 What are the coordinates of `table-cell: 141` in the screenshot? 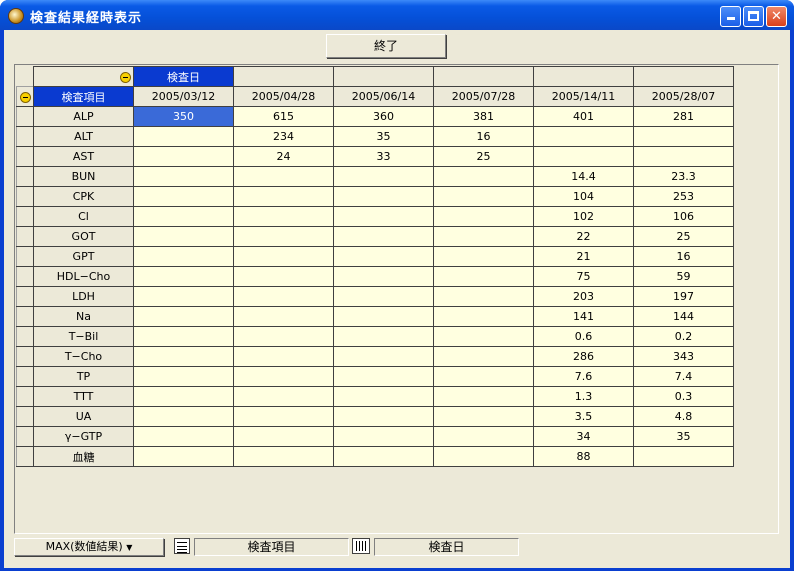 It's located at (583, 316).